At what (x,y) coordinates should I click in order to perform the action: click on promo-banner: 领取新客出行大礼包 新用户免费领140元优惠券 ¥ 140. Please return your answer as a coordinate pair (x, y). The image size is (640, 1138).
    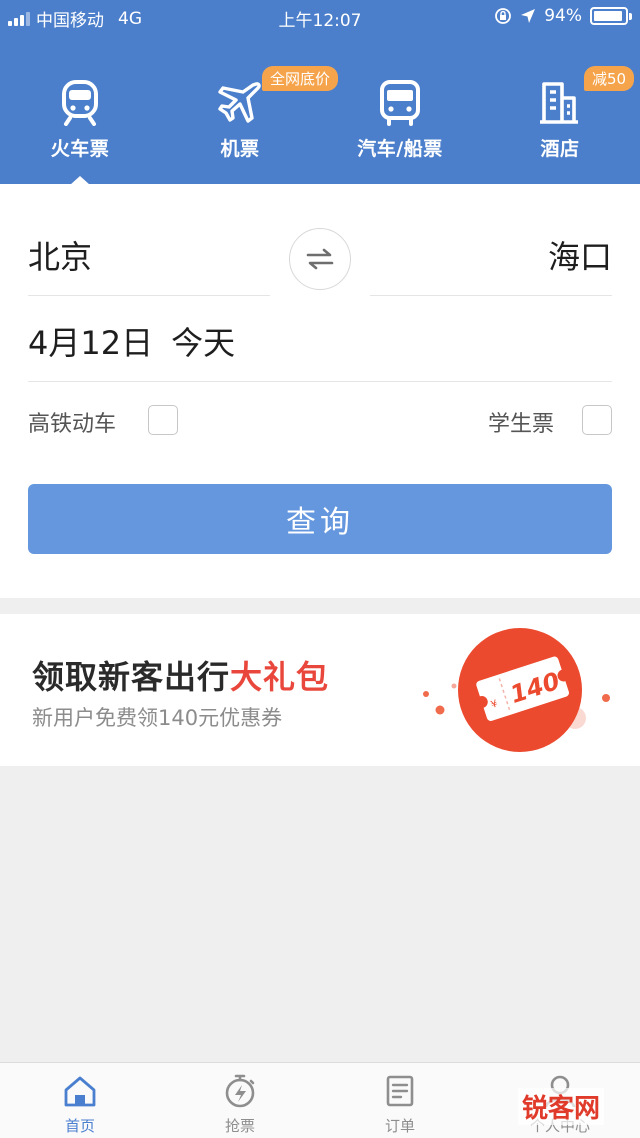
    Looking at the image, I should click on (320, 690).